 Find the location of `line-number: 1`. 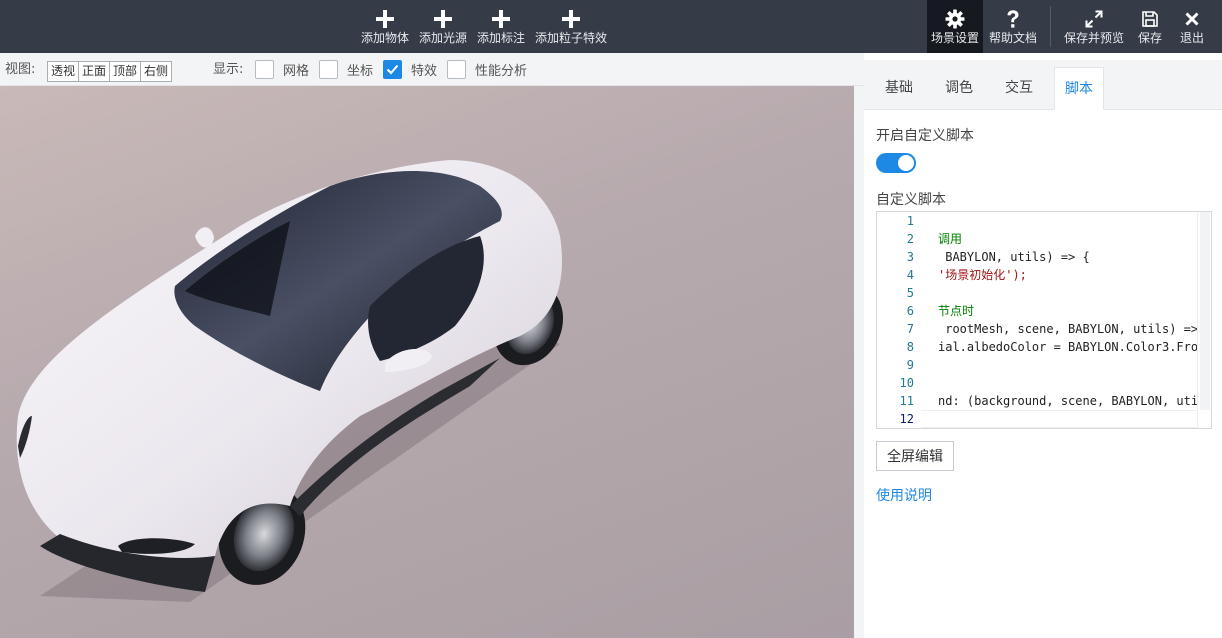

line-number: 1 is located at coordinates (910, 221).